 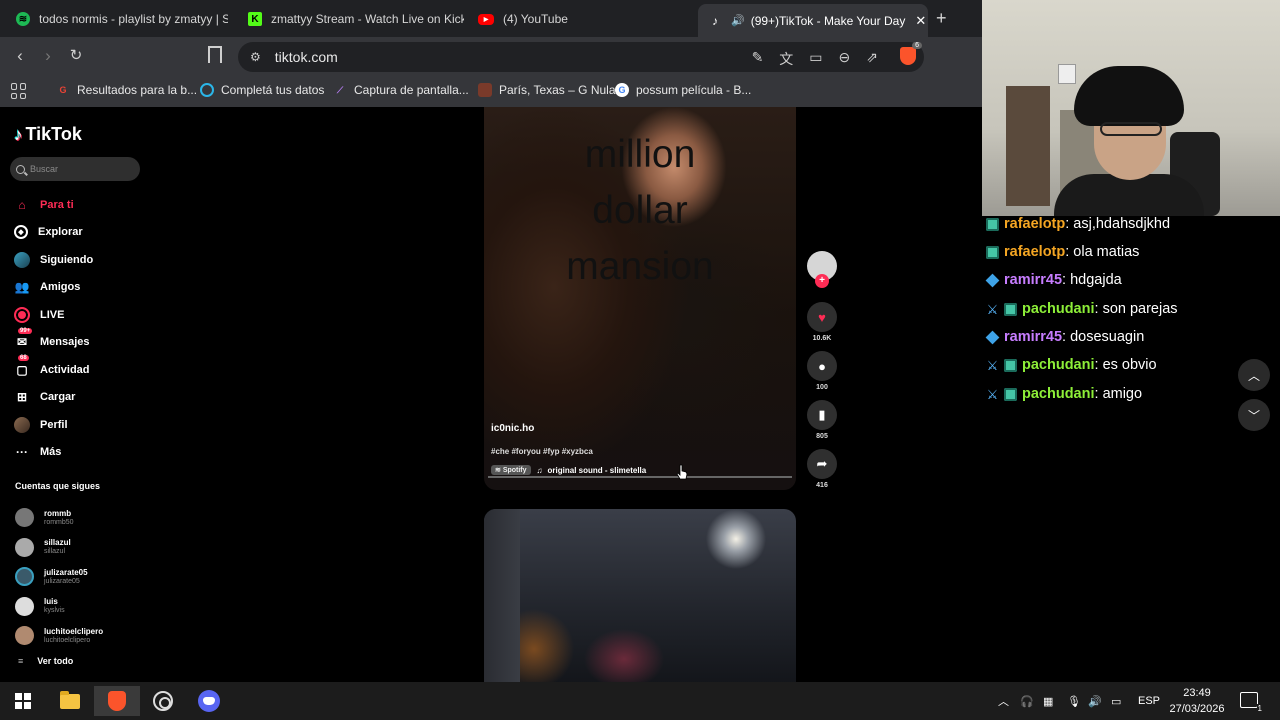 I want to click on comment-icon: ●, so click(x=822, y=366).